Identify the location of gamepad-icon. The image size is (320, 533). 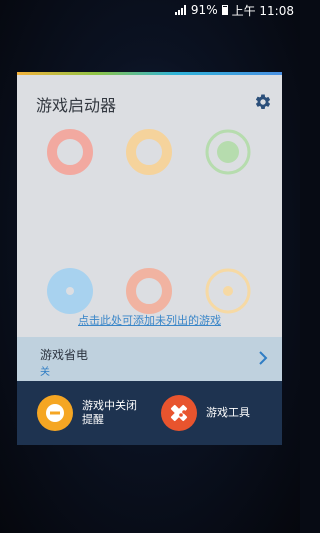
(179, 413).